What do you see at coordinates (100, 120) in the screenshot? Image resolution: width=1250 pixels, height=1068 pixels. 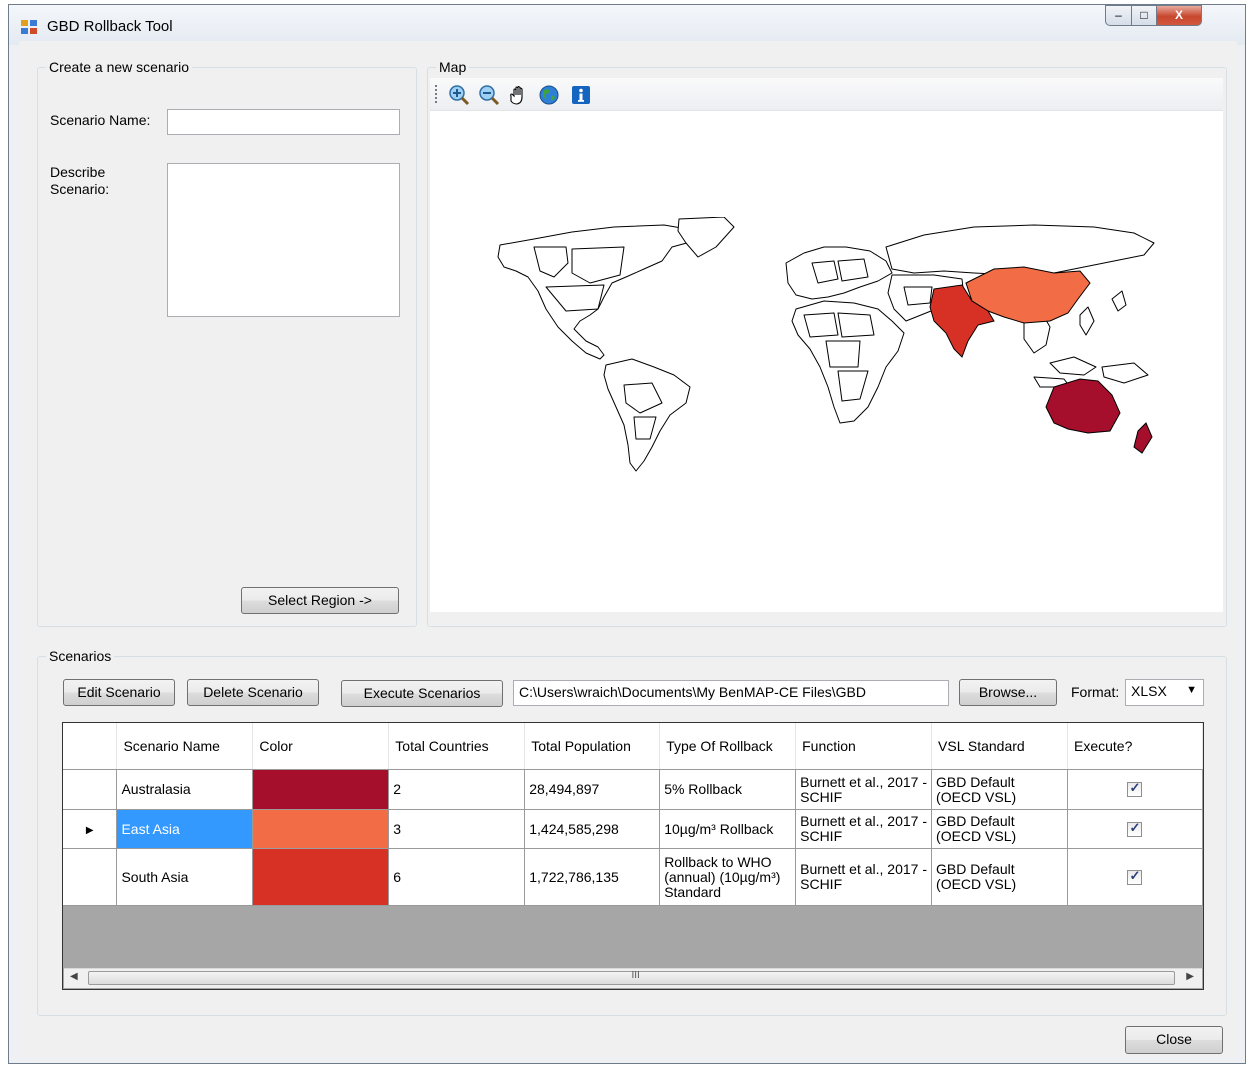 I see `scenario-name-label: Scenario Name:` at bounding box center [100, 120].